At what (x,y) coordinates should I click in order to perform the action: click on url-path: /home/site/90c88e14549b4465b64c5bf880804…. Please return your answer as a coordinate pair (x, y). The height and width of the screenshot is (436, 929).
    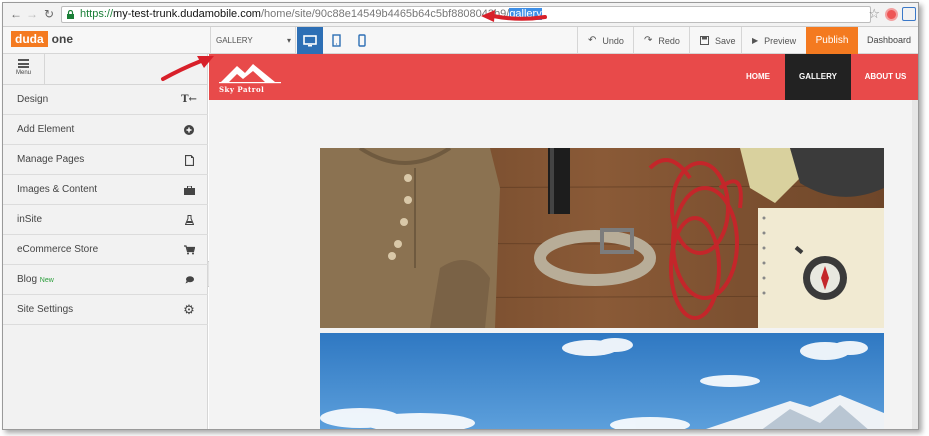
    Looking at the image, I should click on (385, 14).